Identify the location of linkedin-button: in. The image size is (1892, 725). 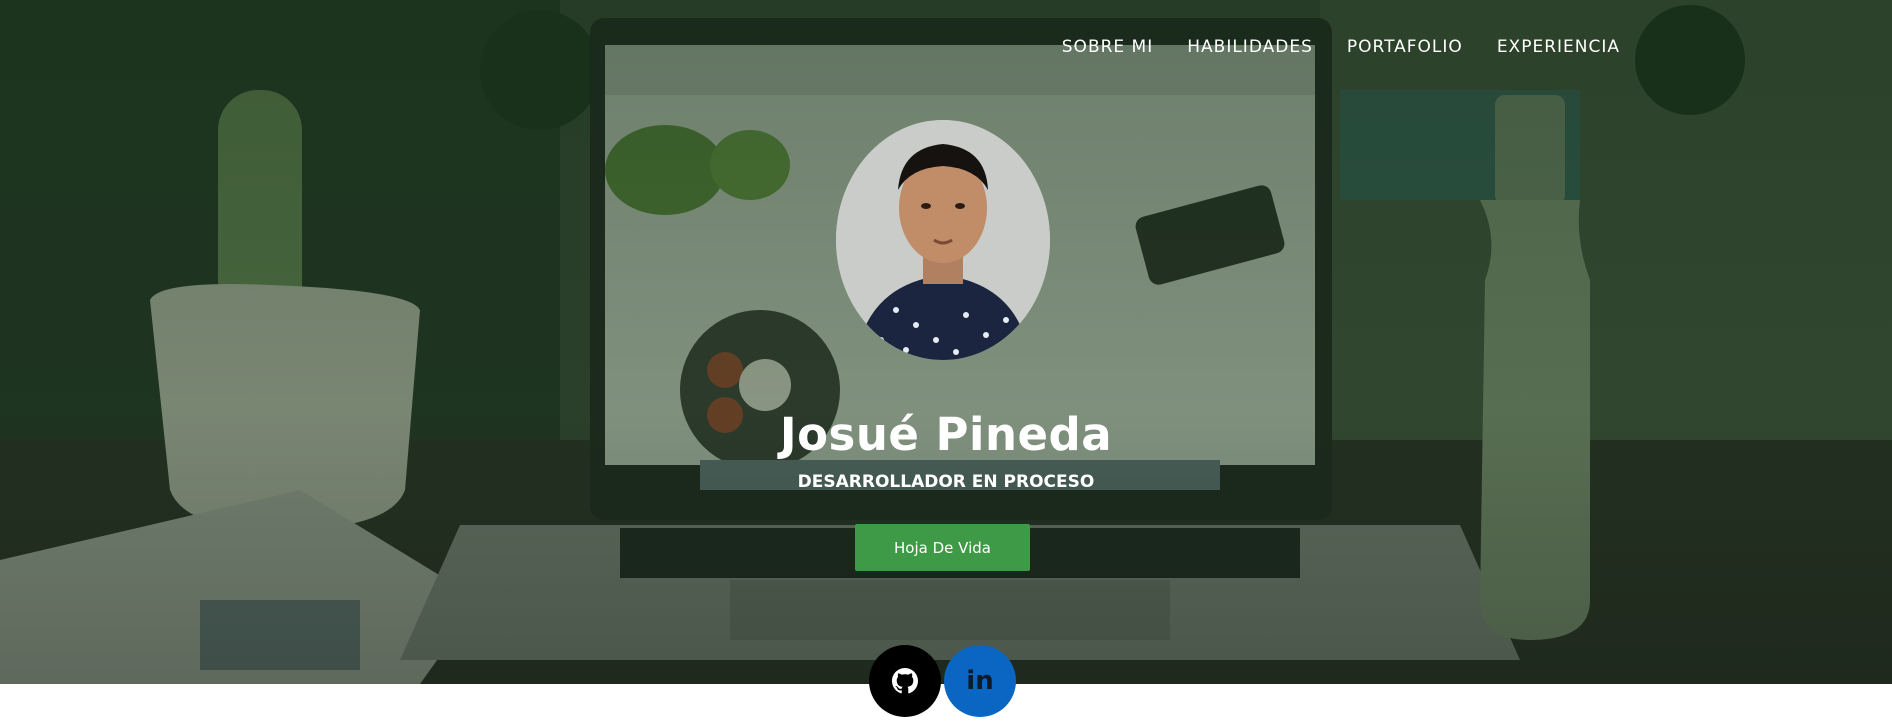
(980, 681).